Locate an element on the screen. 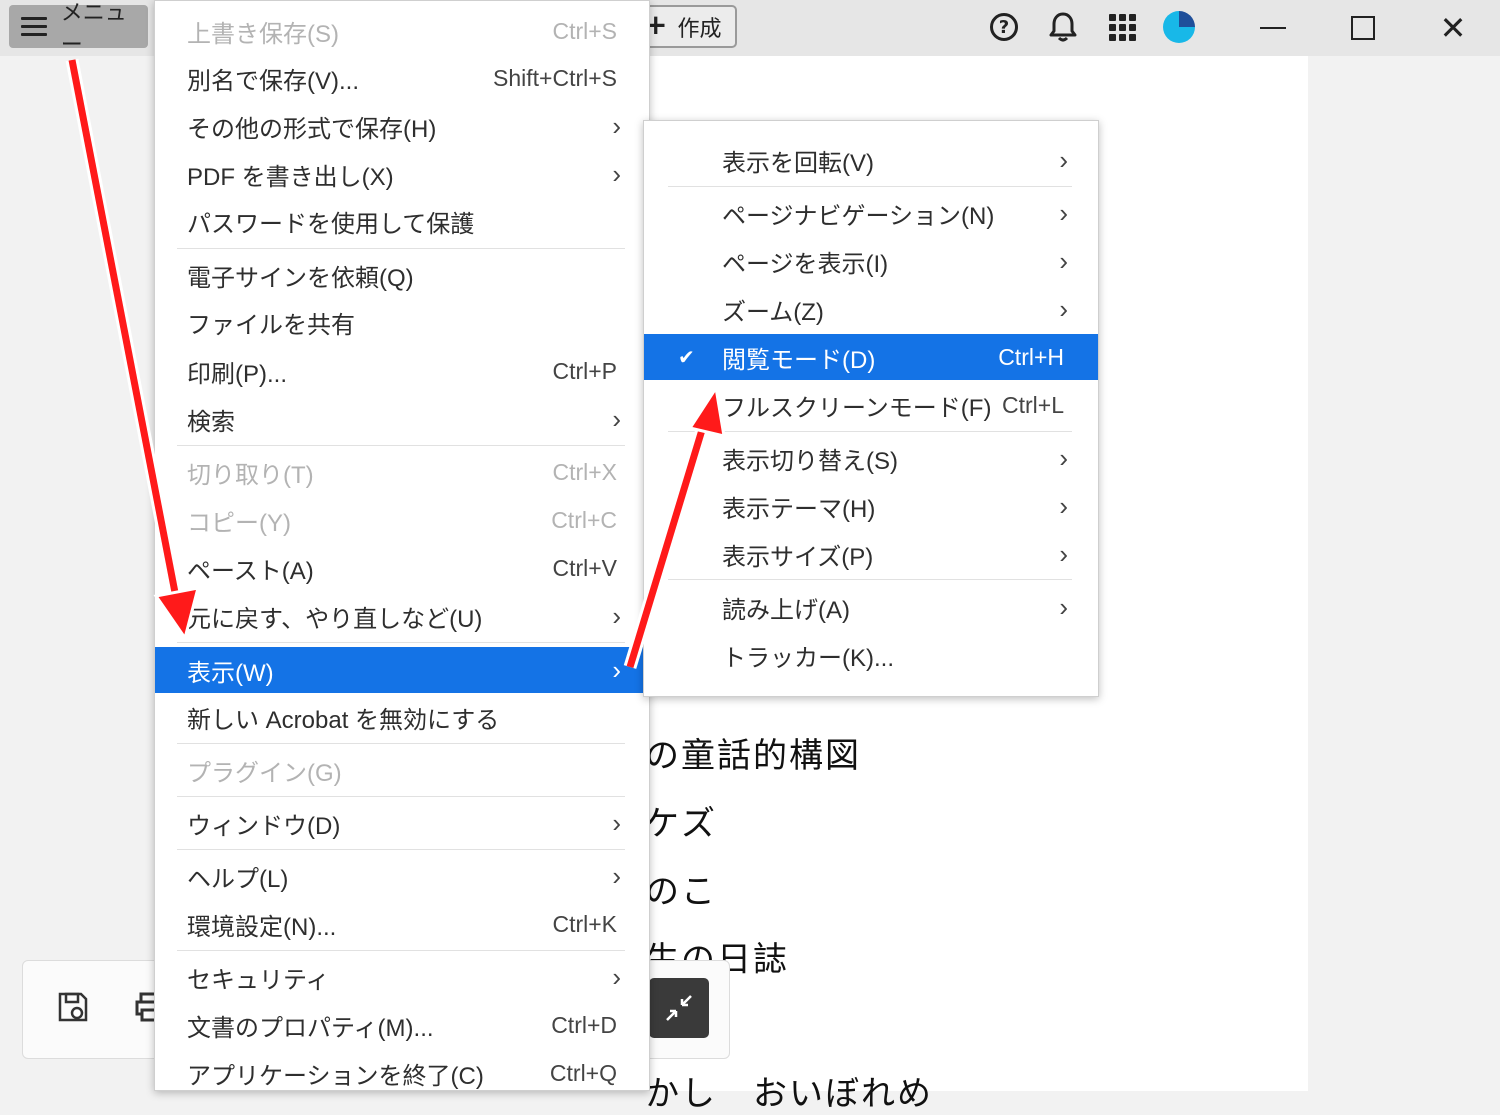  menu-item-shortcut: Shift+Ctrl+S is located at coordinates (555, 77).